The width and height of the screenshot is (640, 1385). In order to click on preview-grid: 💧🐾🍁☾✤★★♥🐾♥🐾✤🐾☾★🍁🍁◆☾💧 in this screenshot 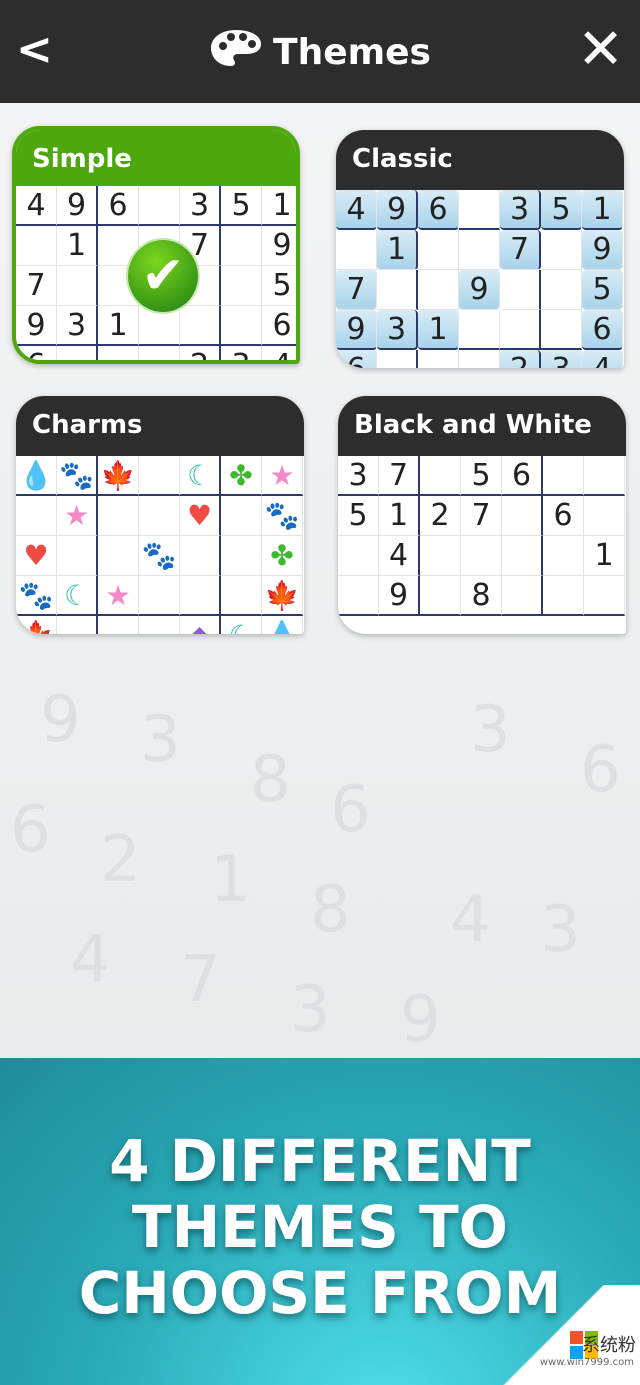, I will do `click(160, 545)`.